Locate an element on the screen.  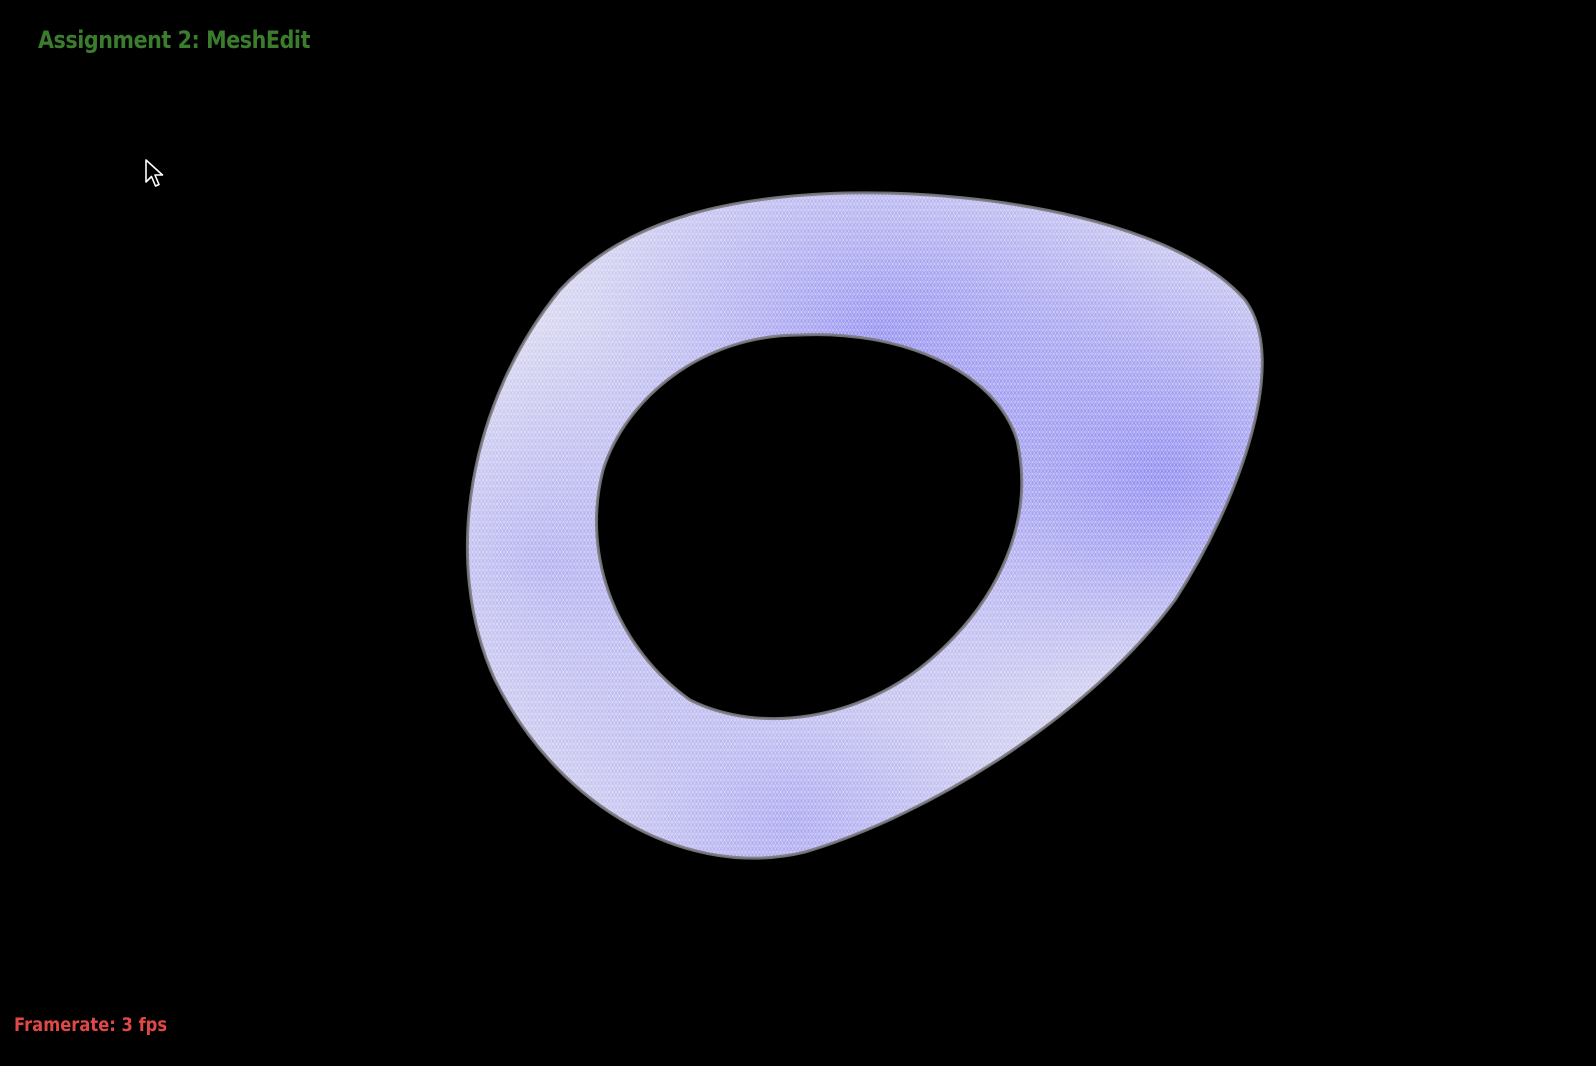
app-title: Assignment 2: MeshEdit is located at coordinates (174, 40).